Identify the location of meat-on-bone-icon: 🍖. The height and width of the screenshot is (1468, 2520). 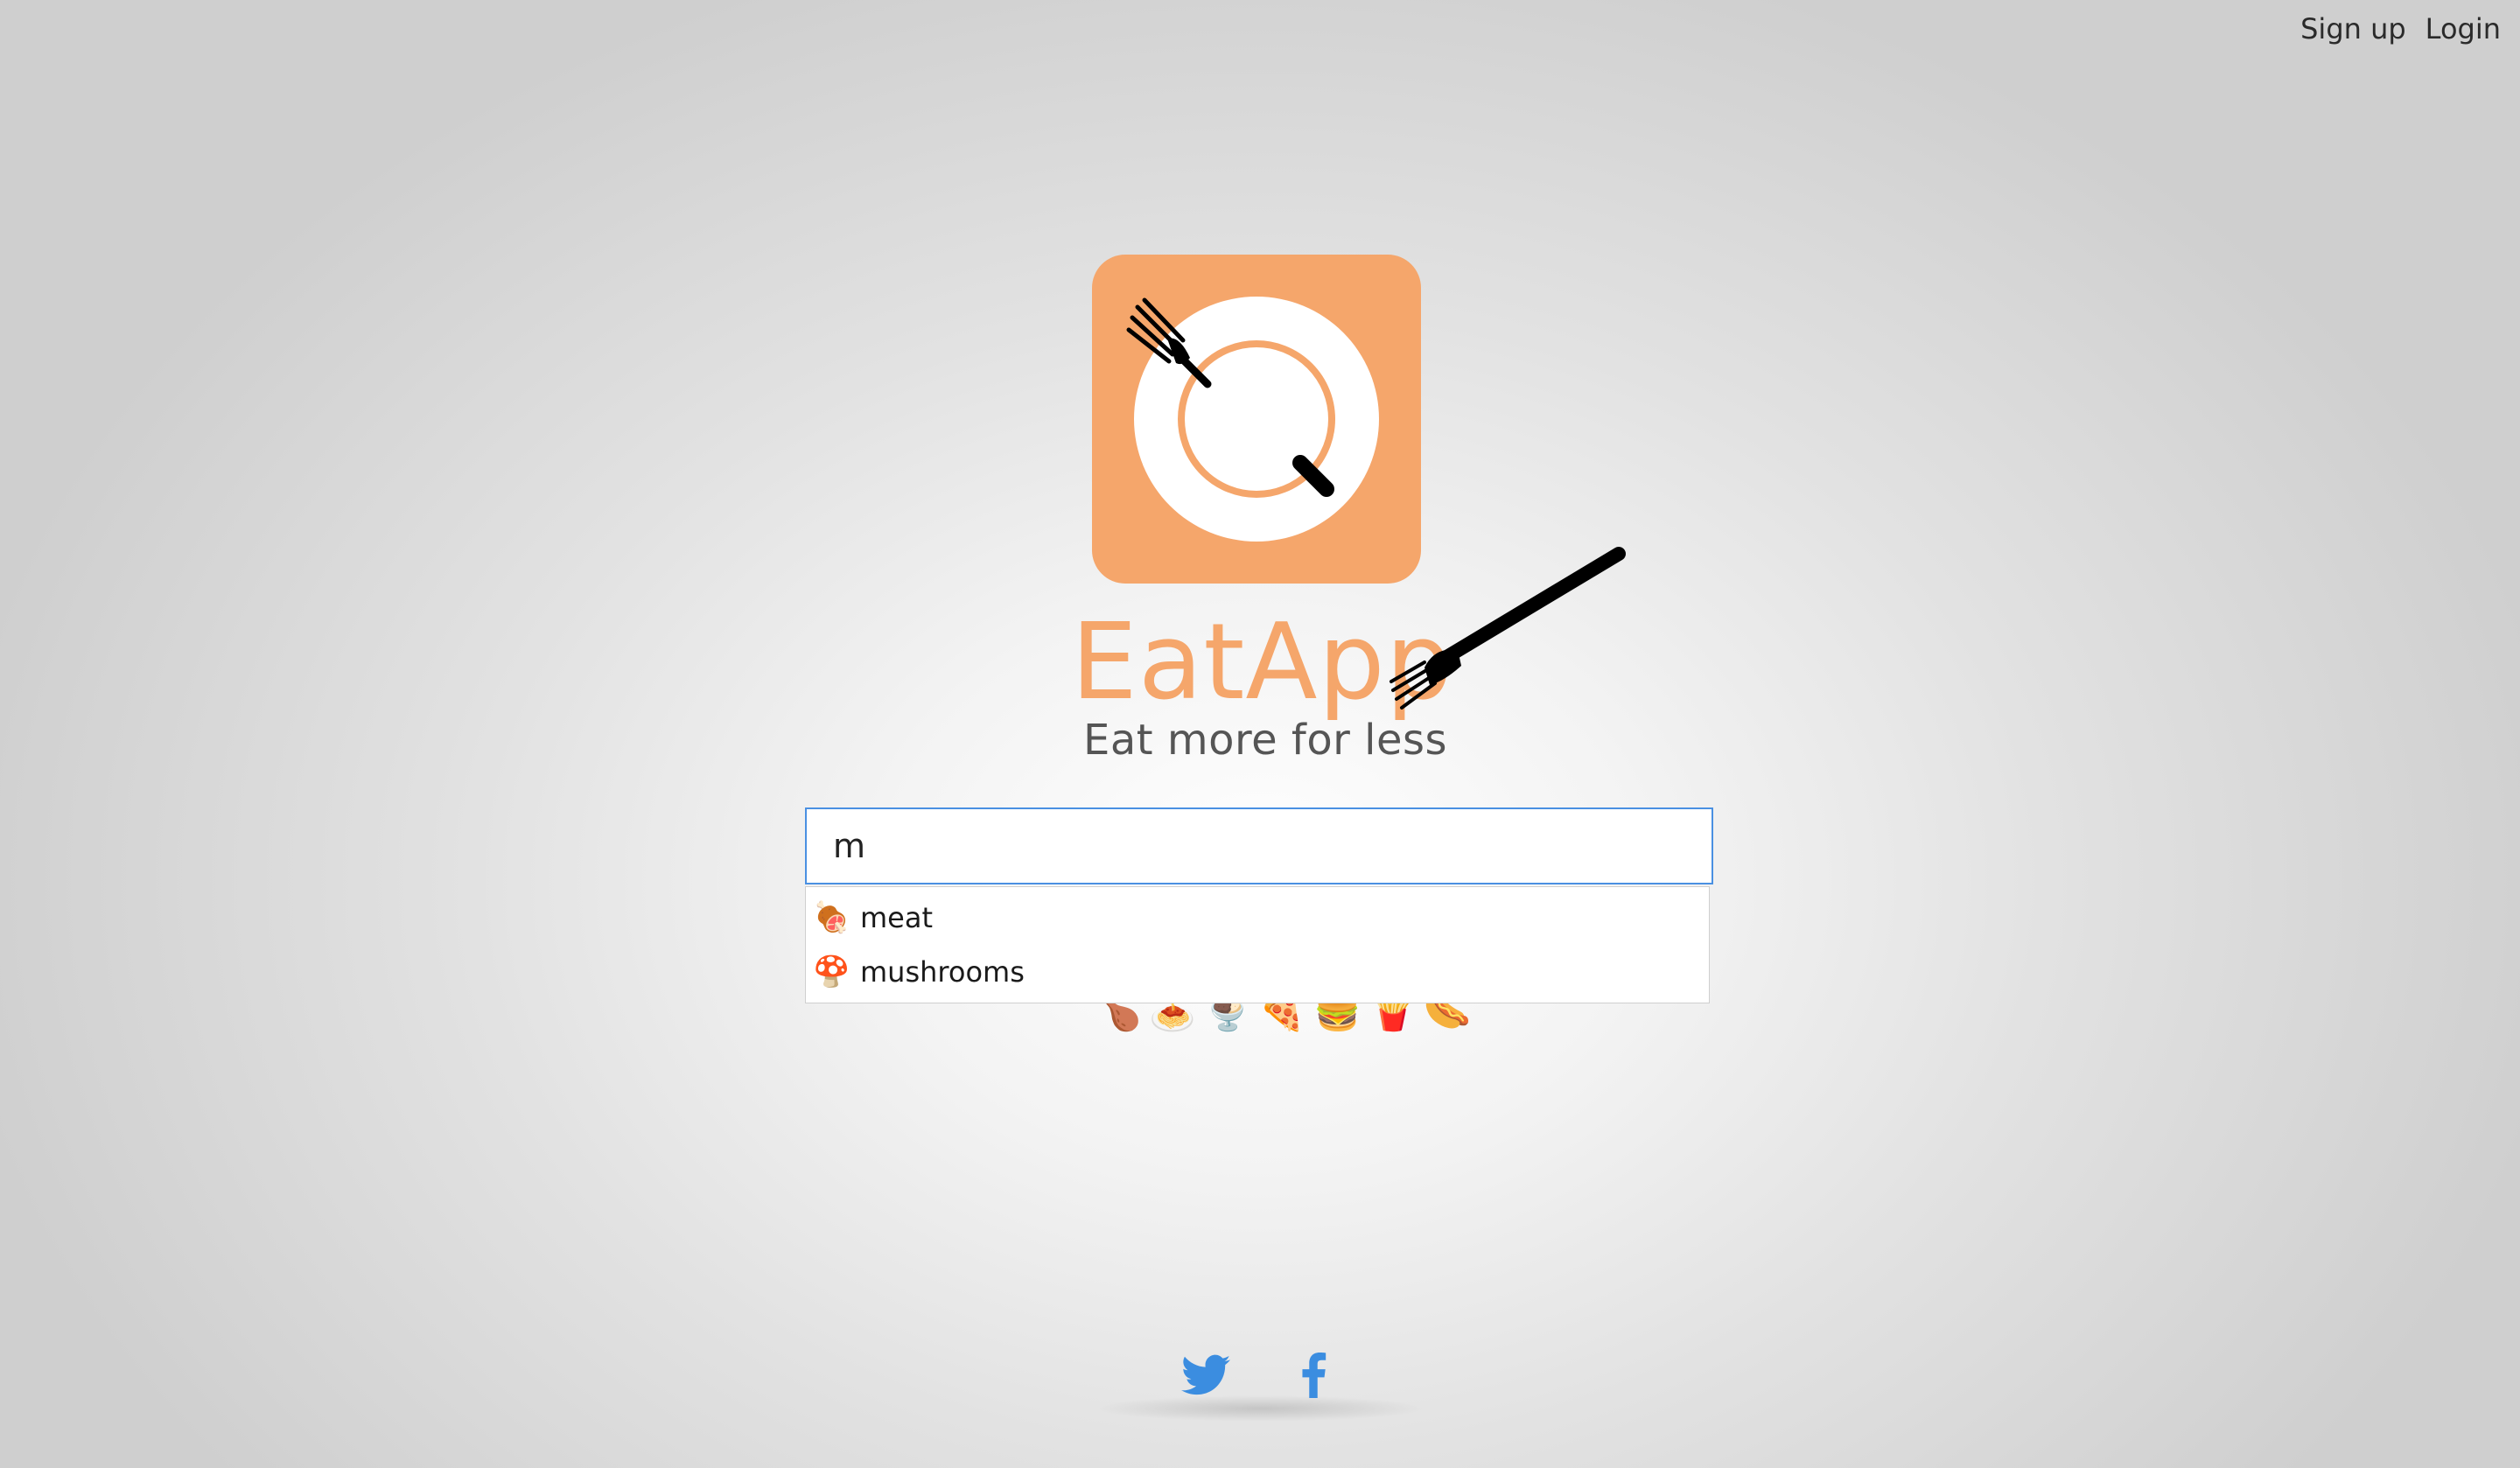
(831, 917).